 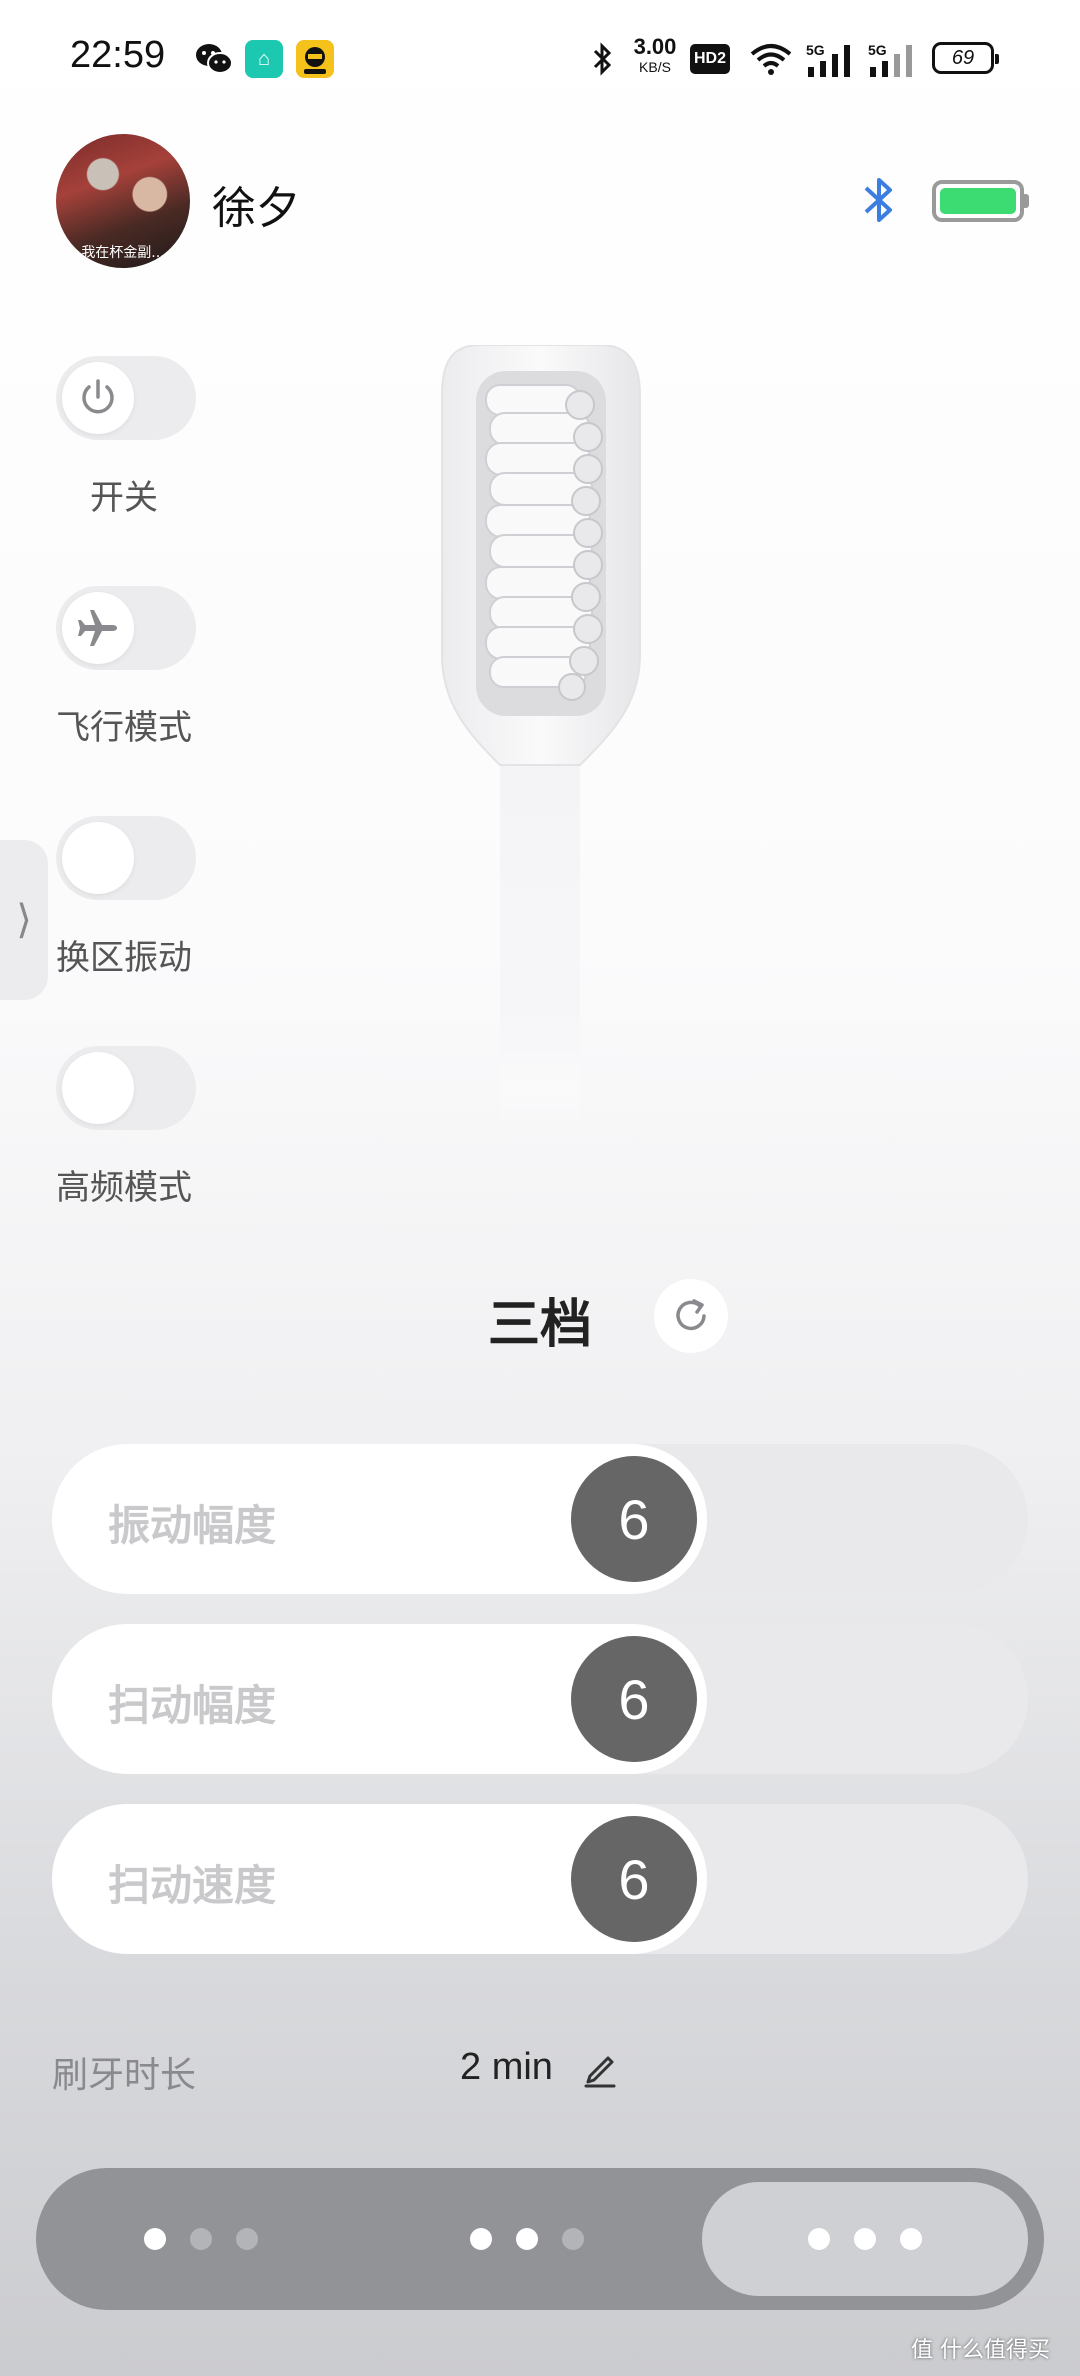 I want to click on phone-battery-level: 69, so click(x=963, y=57).